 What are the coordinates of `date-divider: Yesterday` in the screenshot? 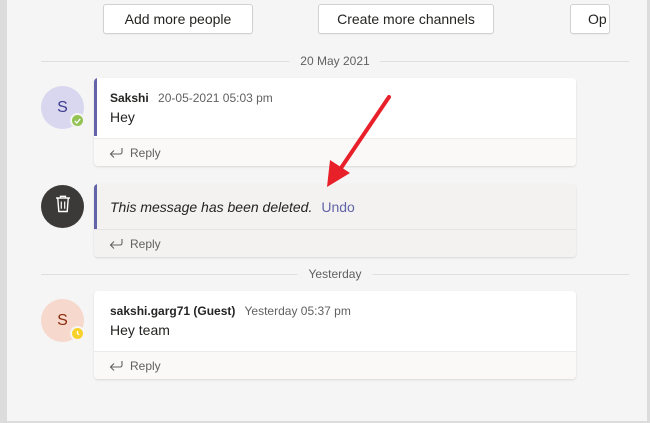 It's located at (335, 274).